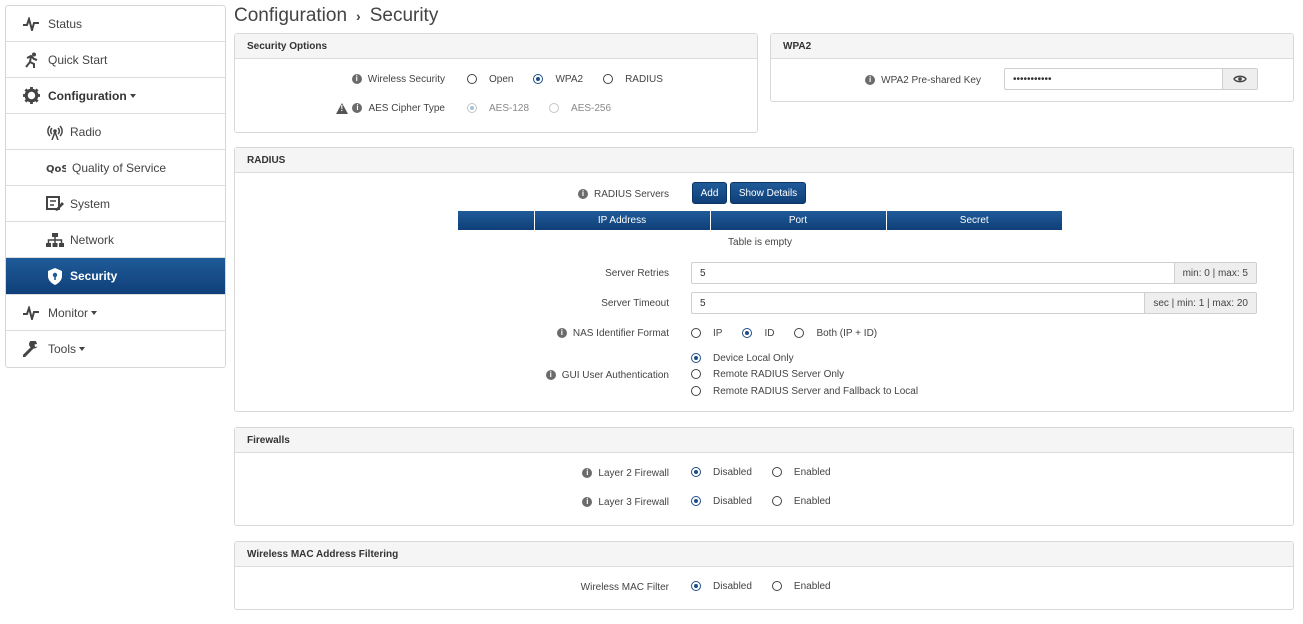 Image resolution: width=1303 pixels, height=624 pixels. I want to click on sidebar-item-label: Monitor, so click(68, 312).